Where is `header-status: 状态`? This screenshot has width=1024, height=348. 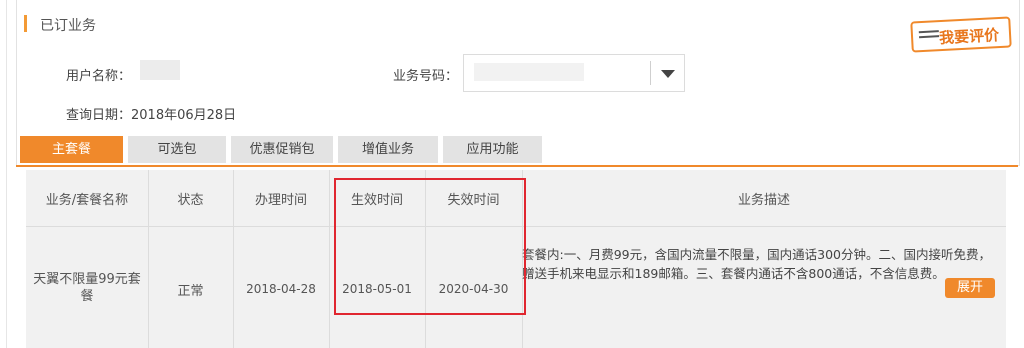 header-status: 状态 is located at coordinates (190, 200).